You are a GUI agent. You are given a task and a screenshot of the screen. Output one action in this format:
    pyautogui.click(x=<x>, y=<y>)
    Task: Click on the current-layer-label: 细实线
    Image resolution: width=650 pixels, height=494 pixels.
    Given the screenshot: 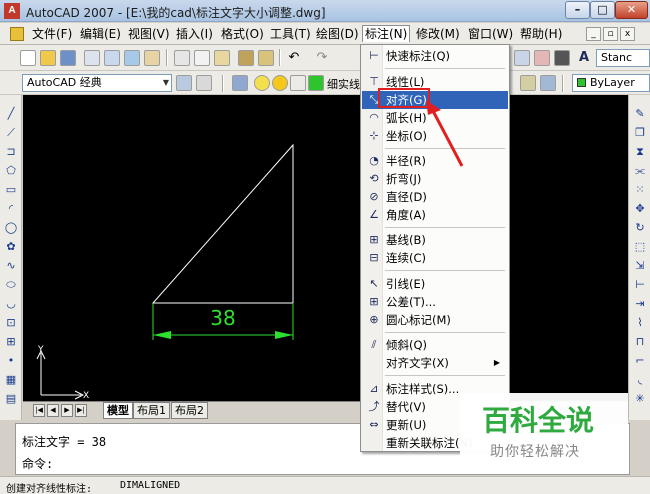 What is the action you would take?
    pyautogui.click(x=343, y=84)
    